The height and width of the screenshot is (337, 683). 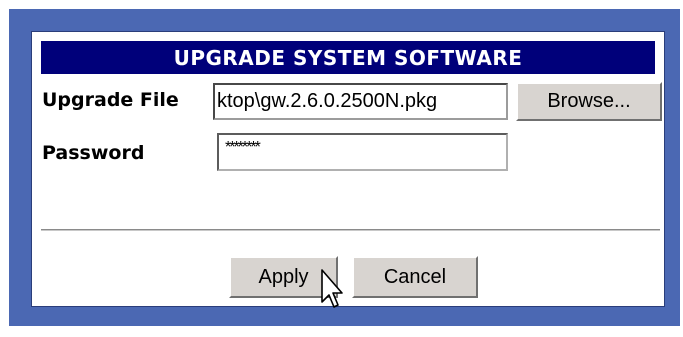 I want to click on password-label: Password, so click(x=93, y=153).